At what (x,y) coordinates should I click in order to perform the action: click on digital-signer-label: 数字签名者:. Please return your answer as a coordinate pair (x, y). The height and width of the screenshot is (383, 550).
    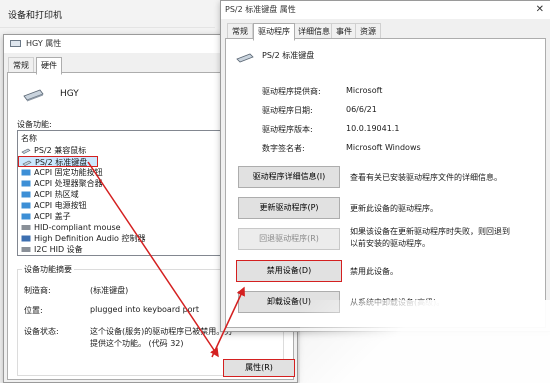
    Looking at the image, I should click on (283, 148).